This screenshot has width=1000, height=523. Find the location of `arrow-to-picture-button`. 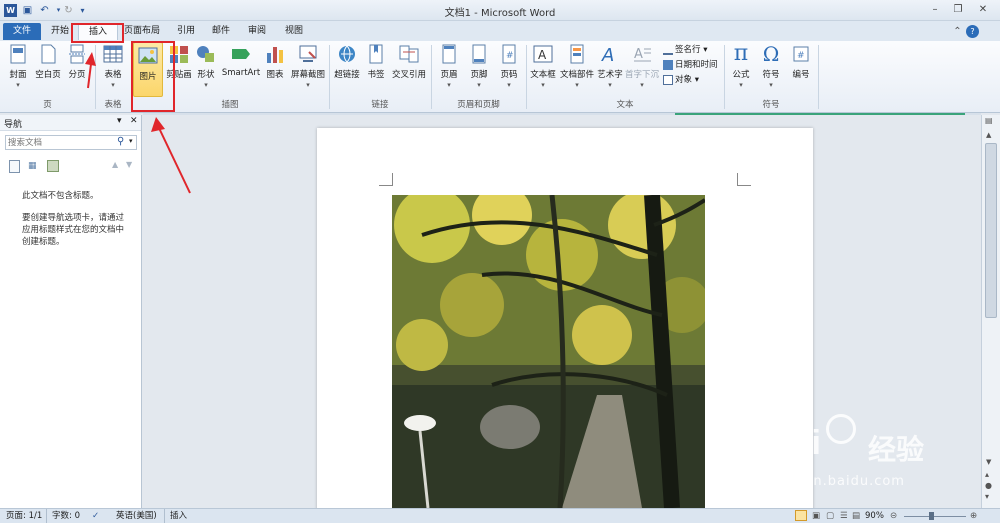

arrow-to-picture-button is located at coordinates (174, 160).